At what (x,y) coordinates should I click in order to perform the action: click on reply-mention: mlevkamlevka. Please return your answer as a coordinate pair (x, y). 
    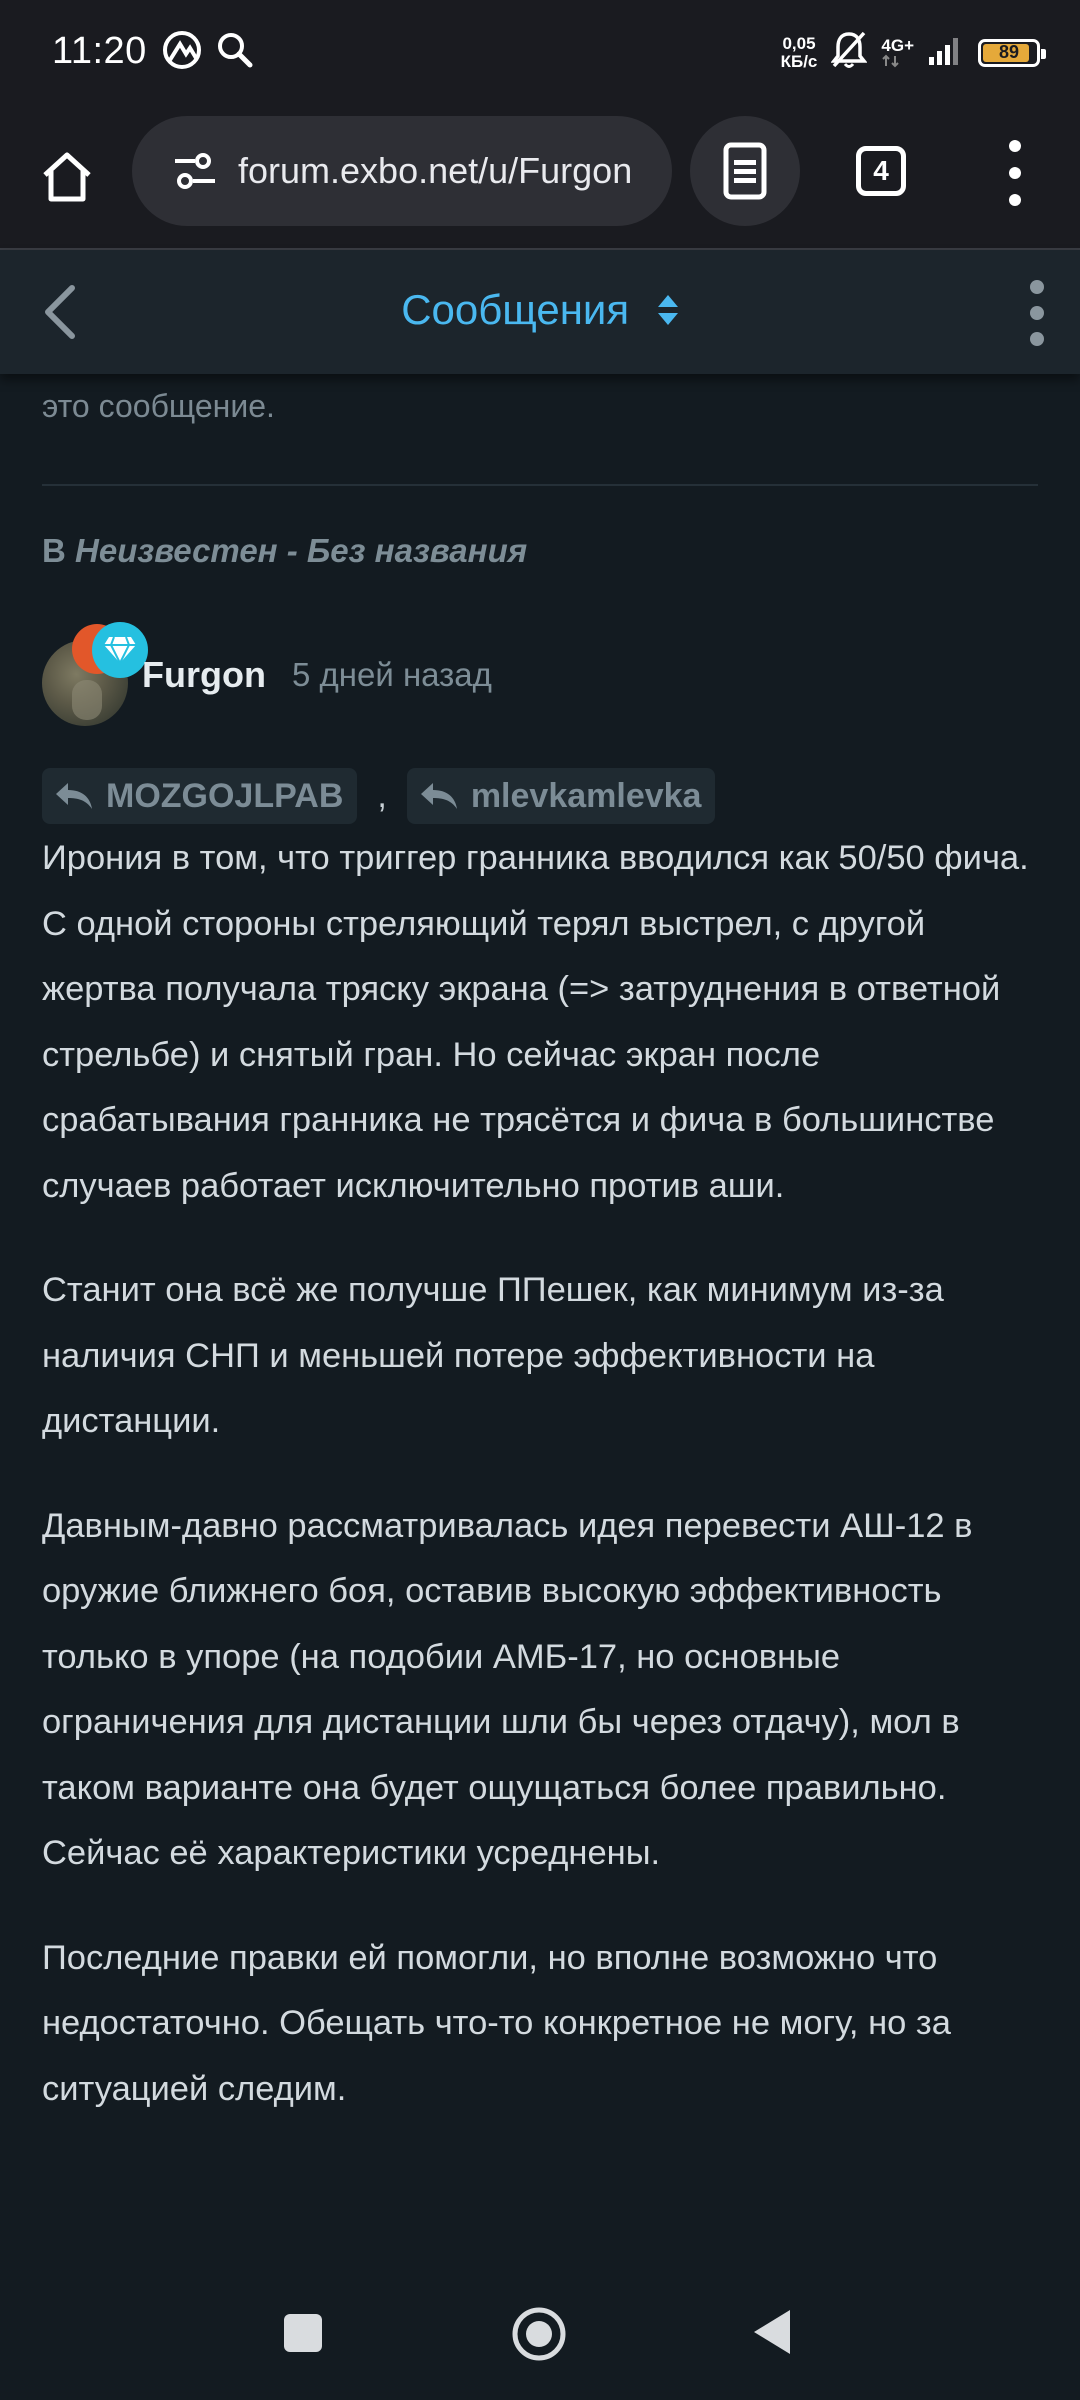
    Looking at the image, I should click on (561, 796).